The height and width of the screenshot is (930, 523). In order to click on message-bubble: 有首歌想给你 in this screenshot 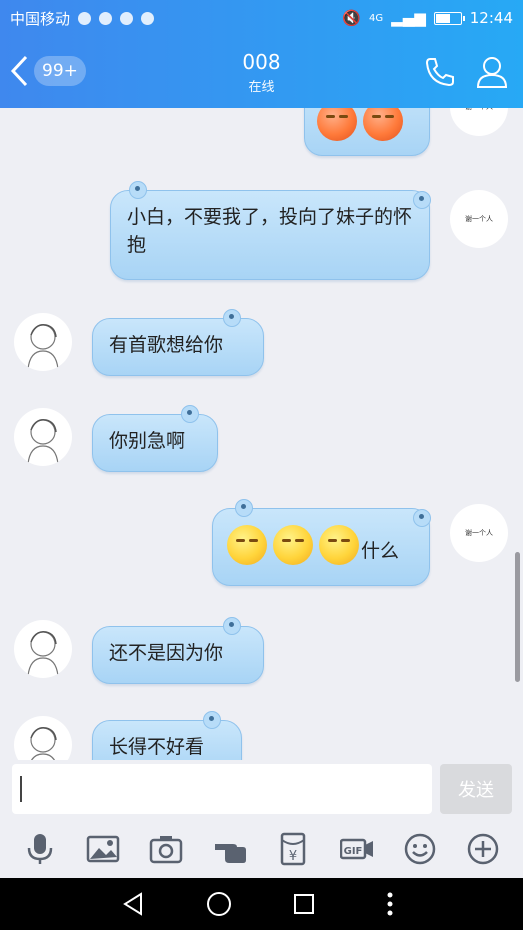, I will do `click(178, 342)`.